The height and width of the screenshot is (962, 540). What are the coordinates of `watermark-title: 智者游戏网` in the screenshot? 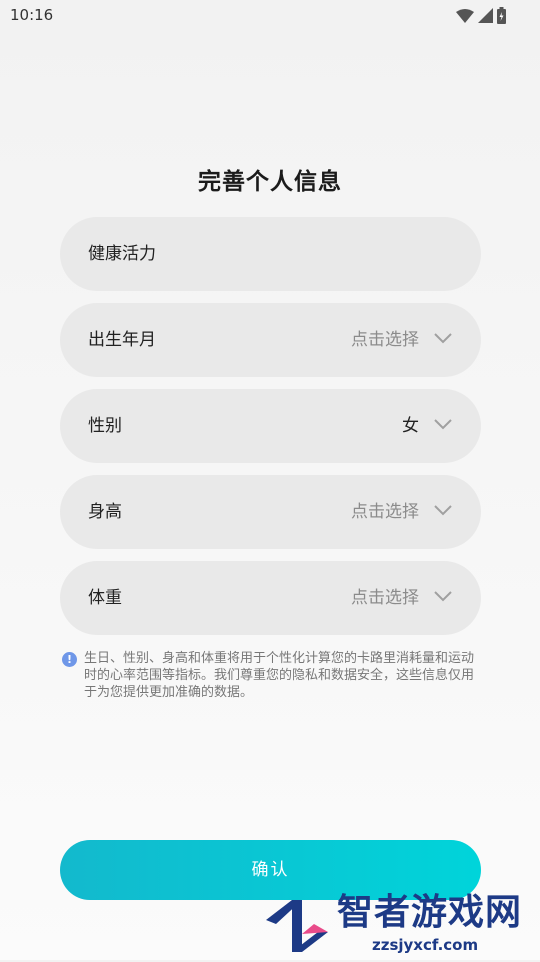 It's located at (430, 912).